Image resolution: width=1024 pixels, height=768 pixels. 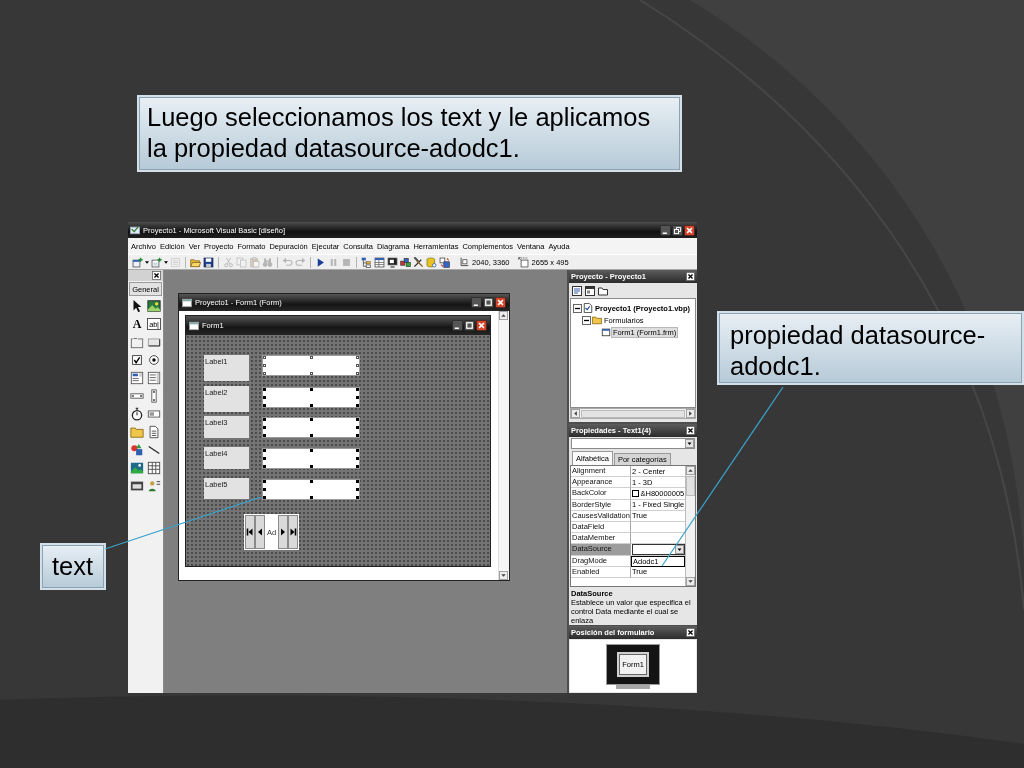 I want to click on radio-button-icon, so click(x=154, y=360).